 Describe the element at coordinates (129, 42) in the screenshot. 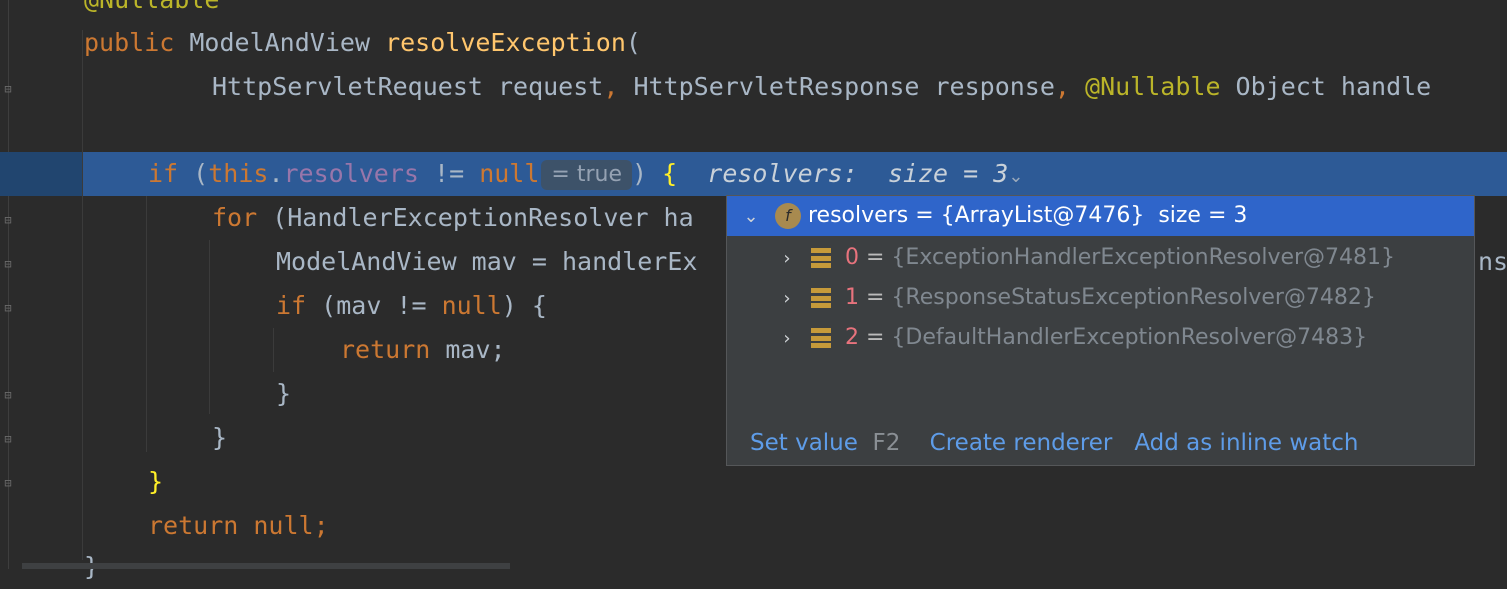

I see `keyword: public` at that location.